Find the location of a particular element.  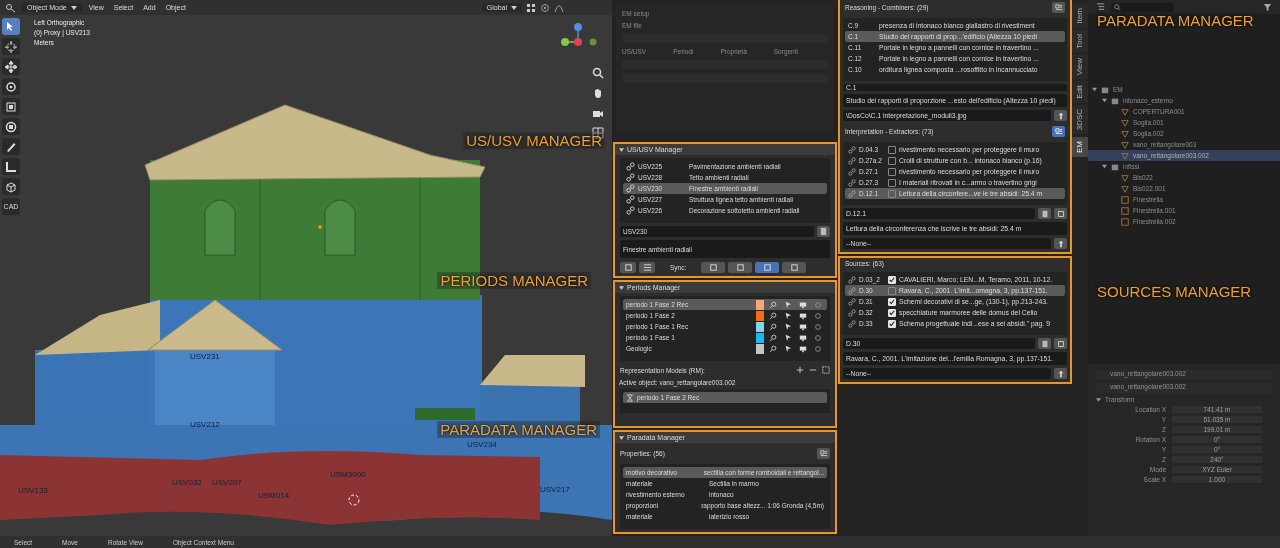

display-mode-icon is located at coordinates (1100, 7).